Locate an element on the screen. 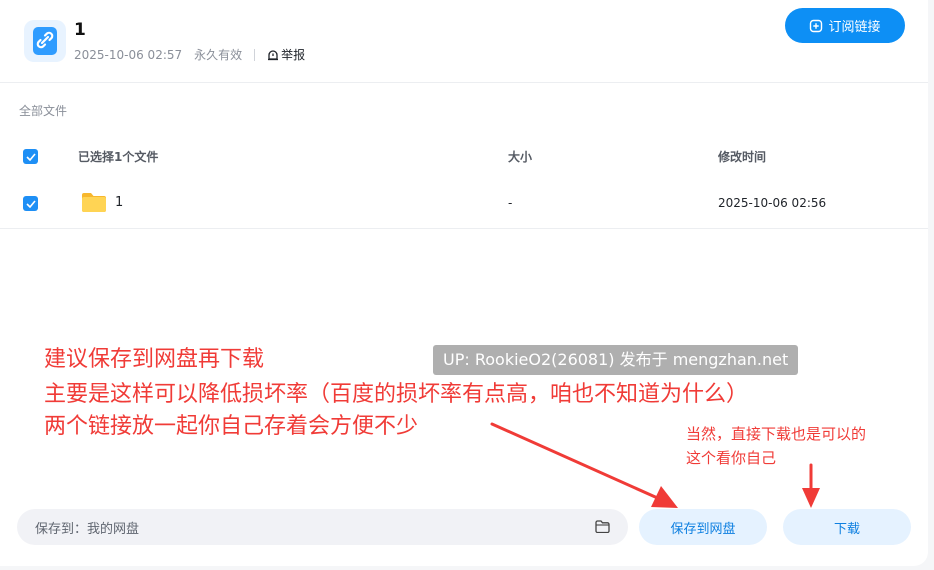 This screenshot has height=570, width=934. annotation-line-3: 两个链接放一起你自己存着会方便不少 is located at coordinates (231, 426).